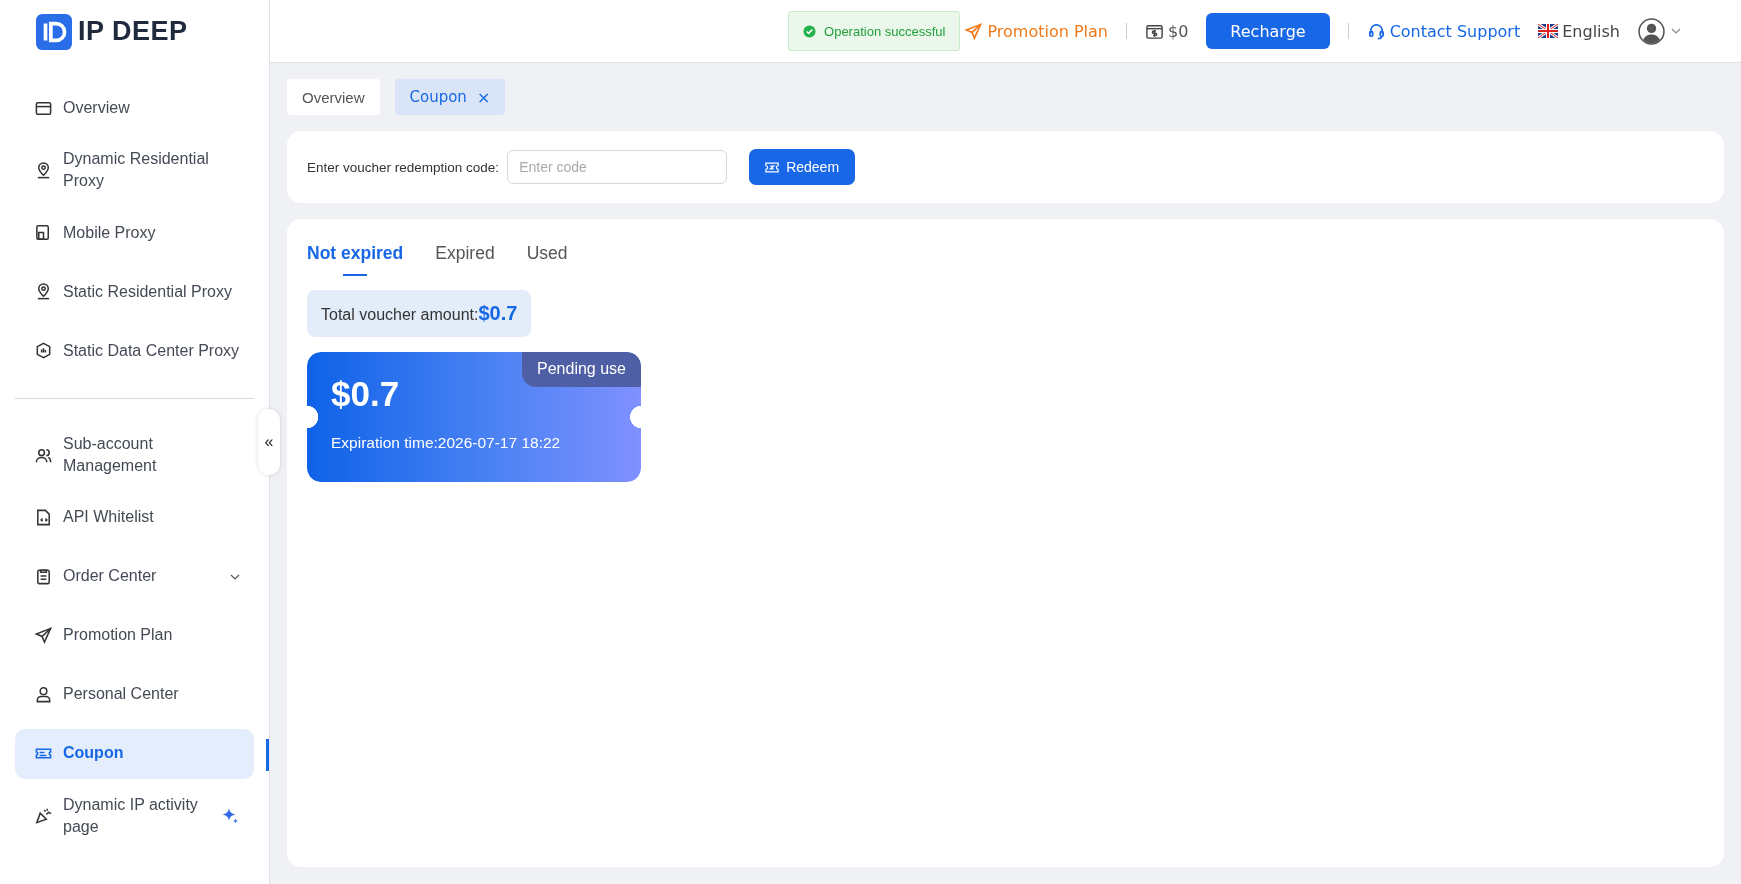 The width and height of the screenshot is (1741, 884). Describe the element at coordinates (134, 635) in the screenshot. I see `sidebar-item: Promotion Plan` at that location.